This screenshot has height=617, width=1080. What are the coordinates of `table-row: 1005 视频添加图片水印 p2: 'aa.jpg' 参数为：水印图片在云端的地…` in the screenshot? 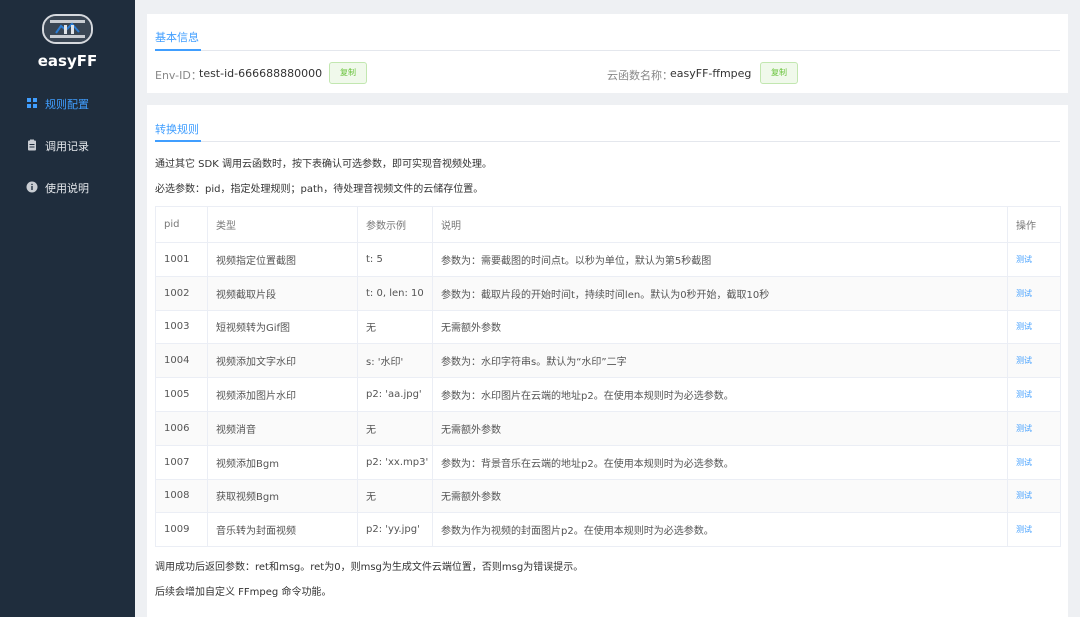 It's located at (608, 394).